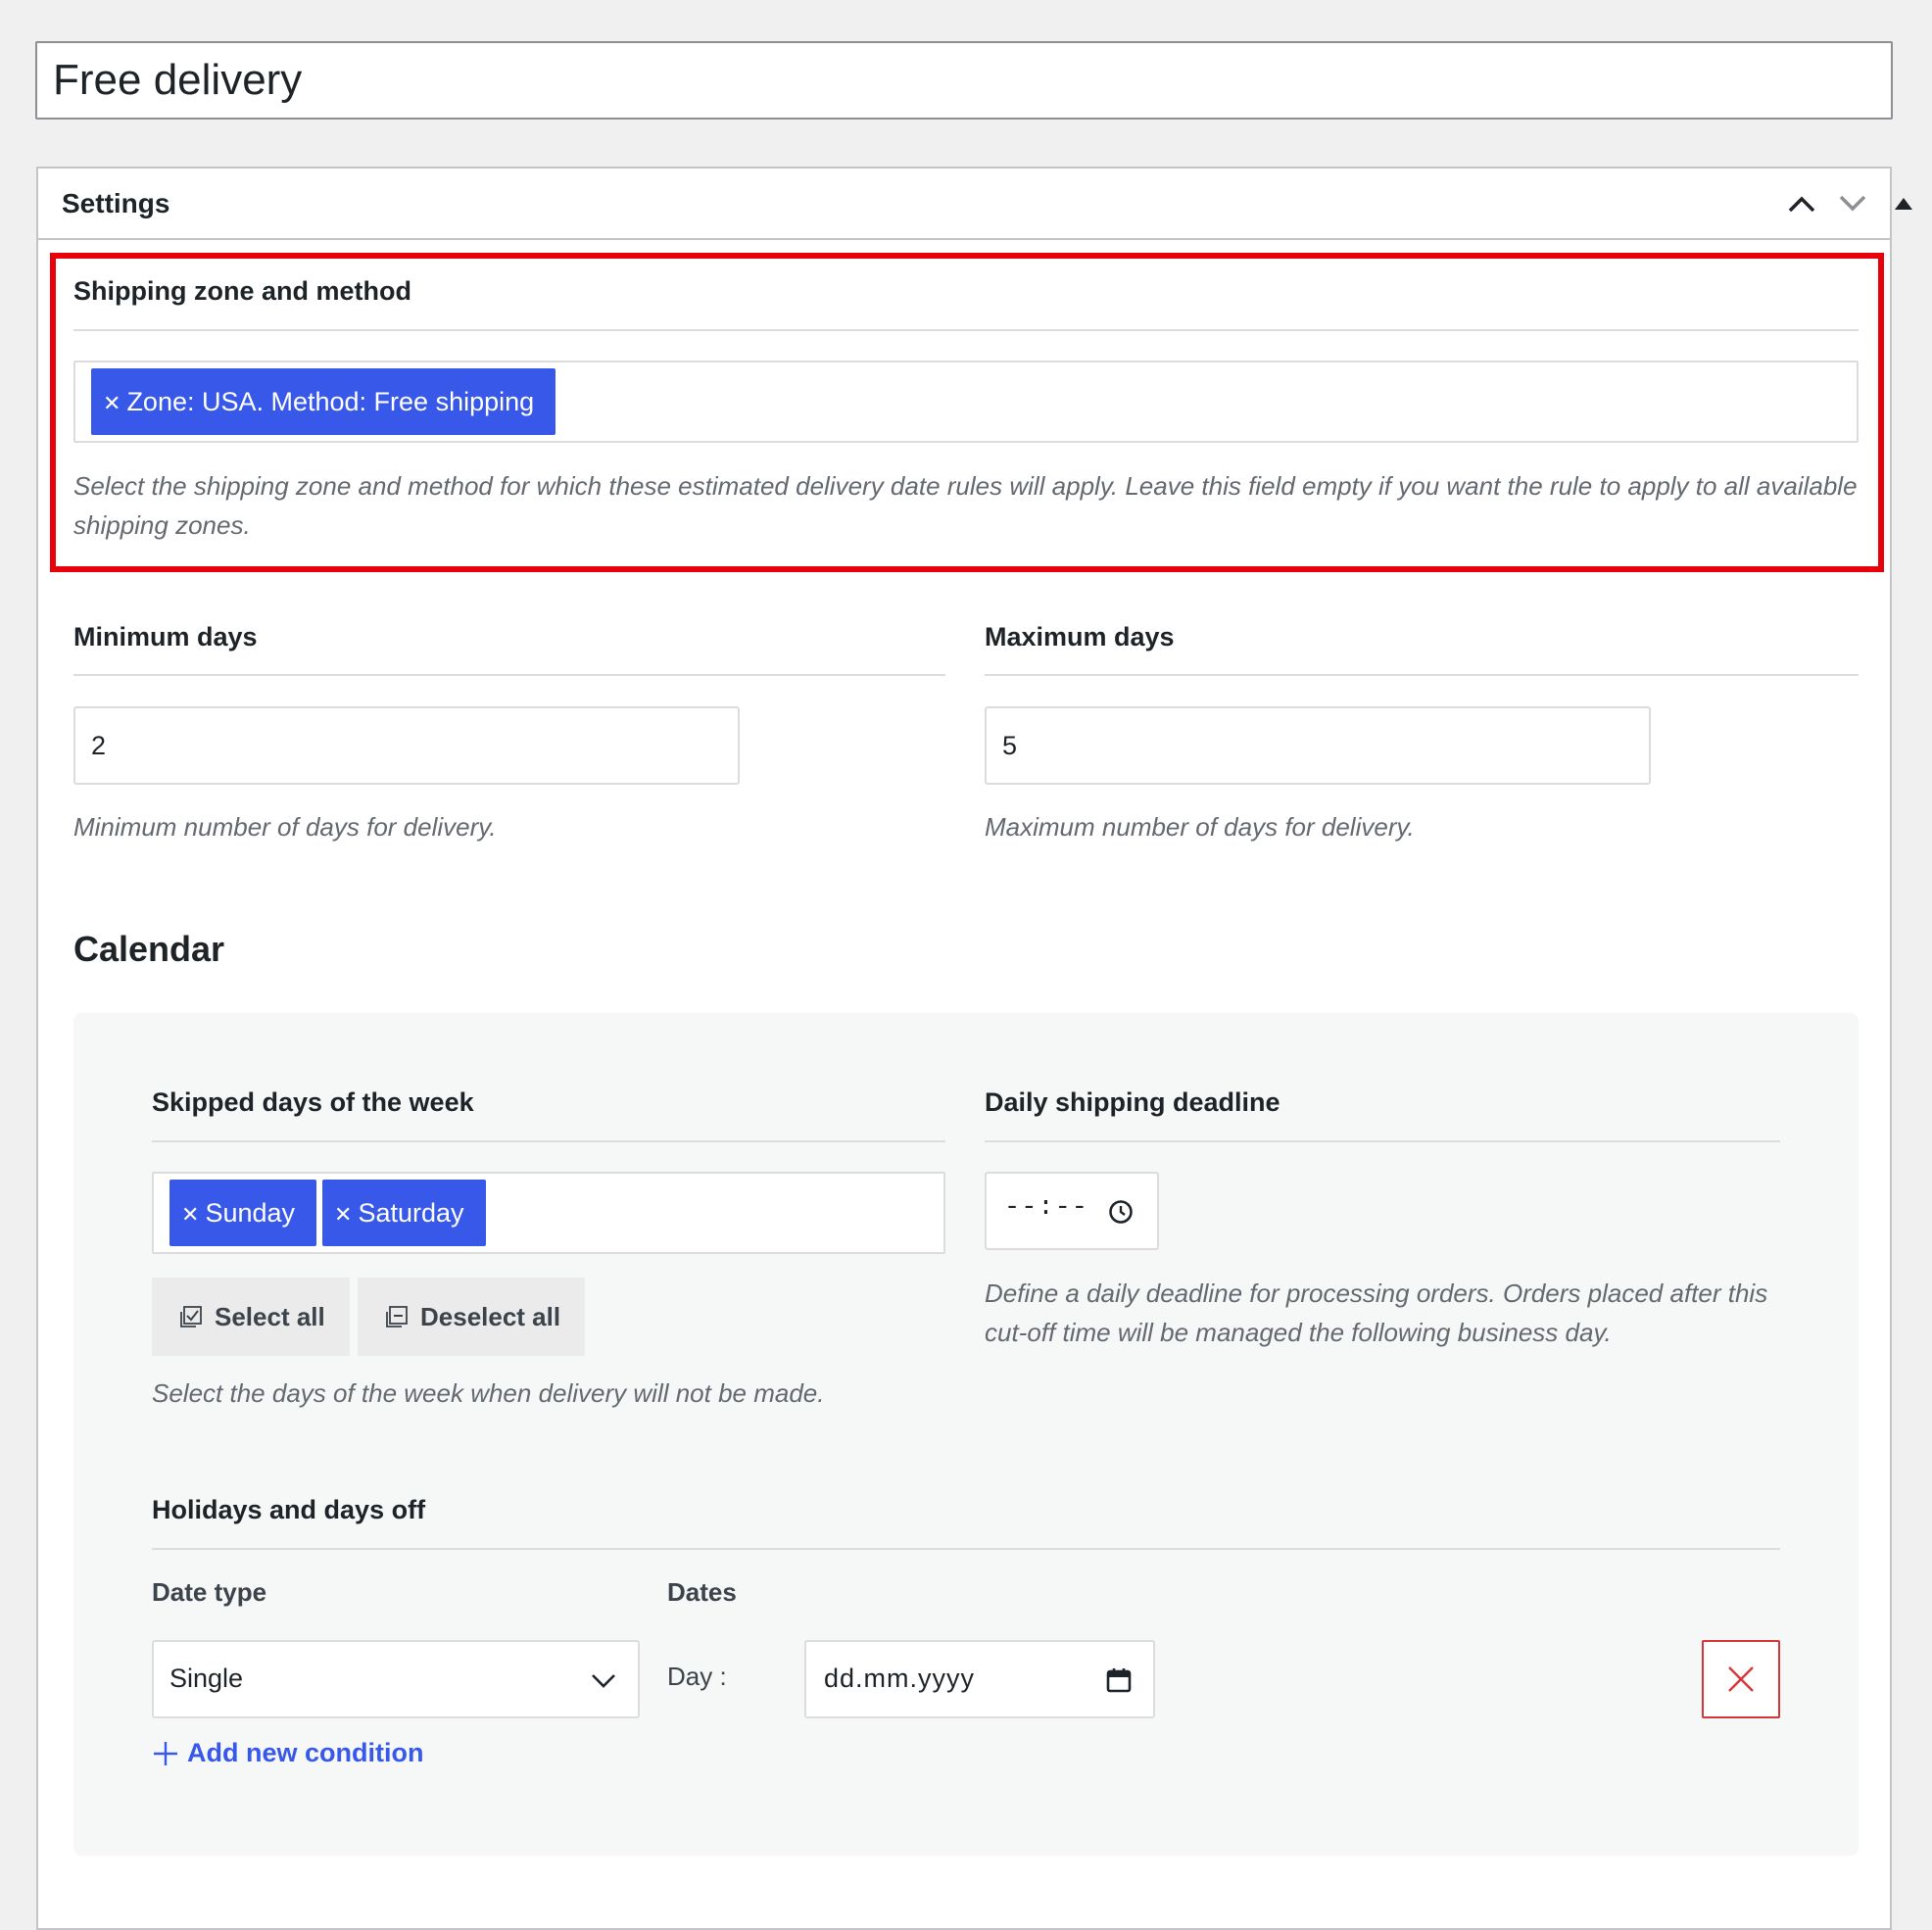 The width and height of the screenshot is (1932, 1930). I want to click on settings-title: Settings, so click(116, 203).